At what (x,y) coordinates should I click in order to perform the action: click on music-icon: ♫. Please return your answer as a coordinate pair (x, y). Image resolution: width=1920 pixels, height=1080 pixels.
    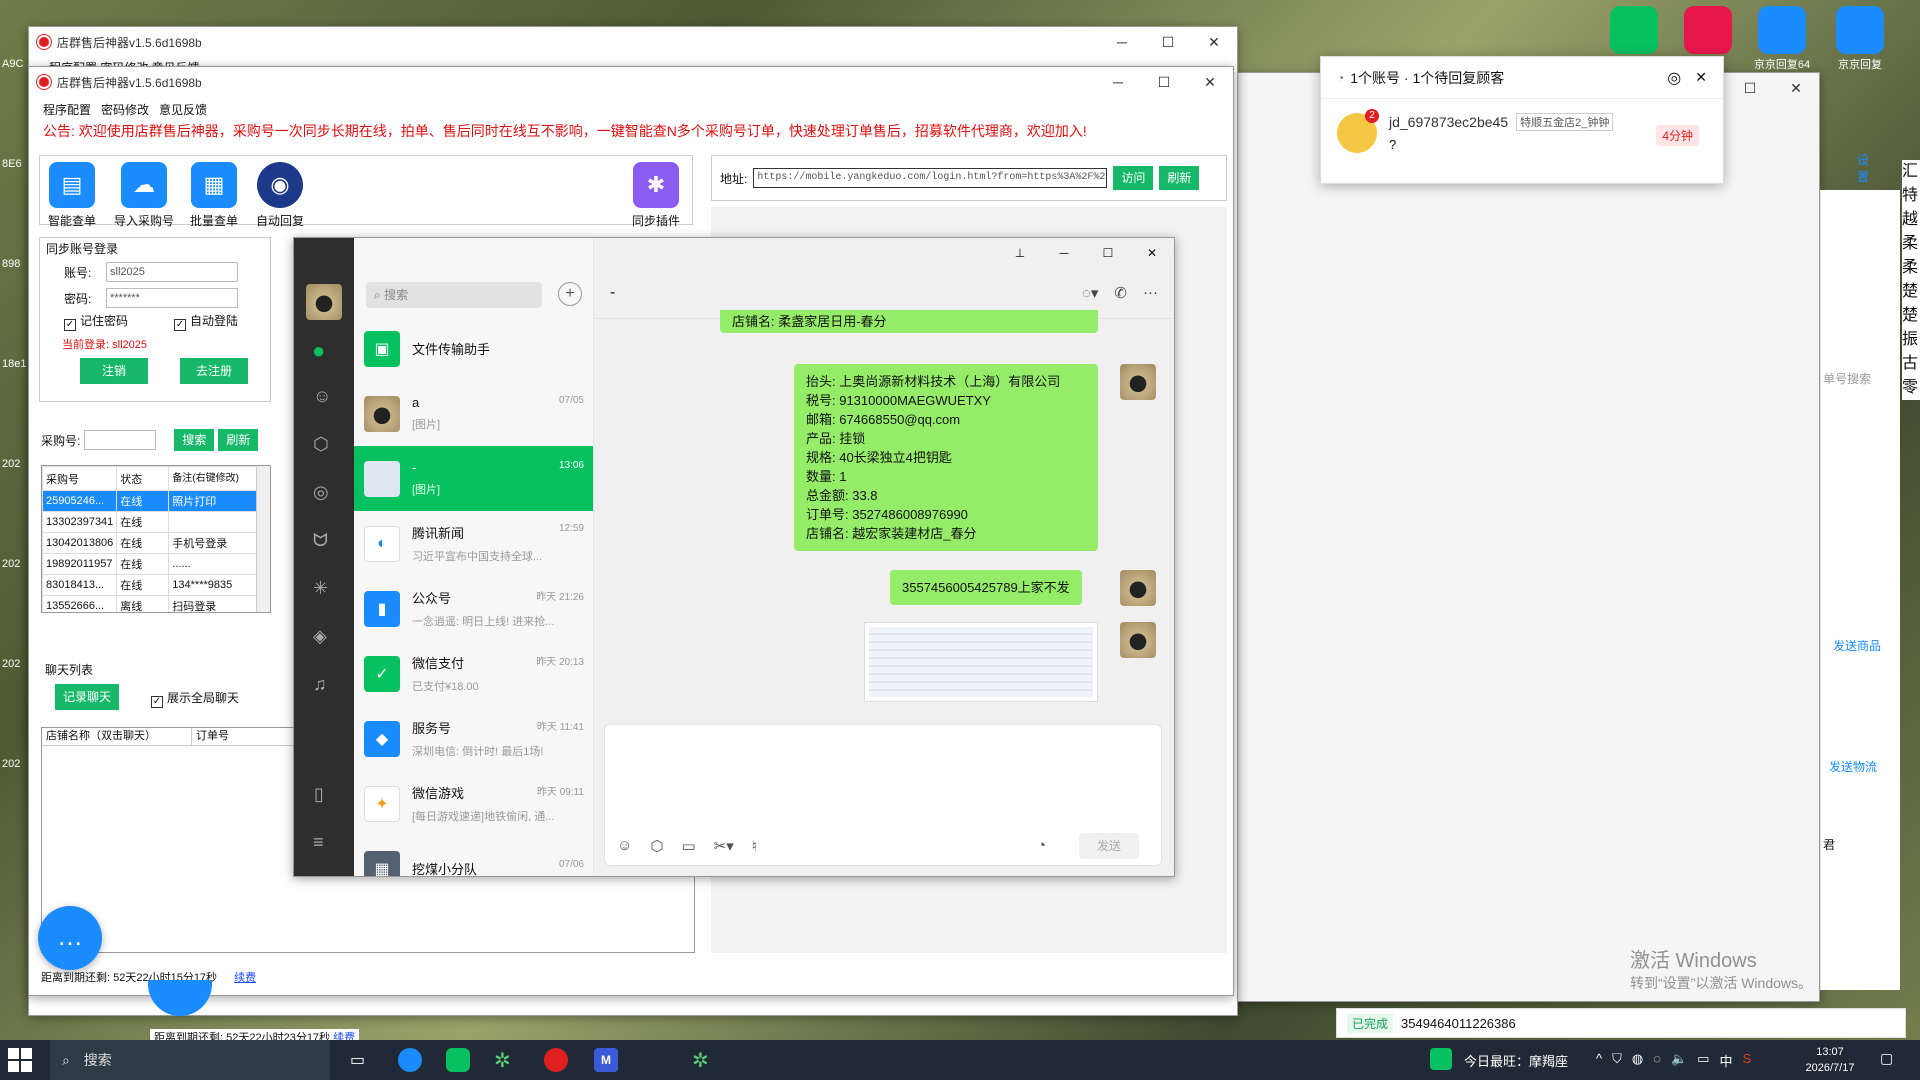
    Looking at the image, I should click on (320, 684).